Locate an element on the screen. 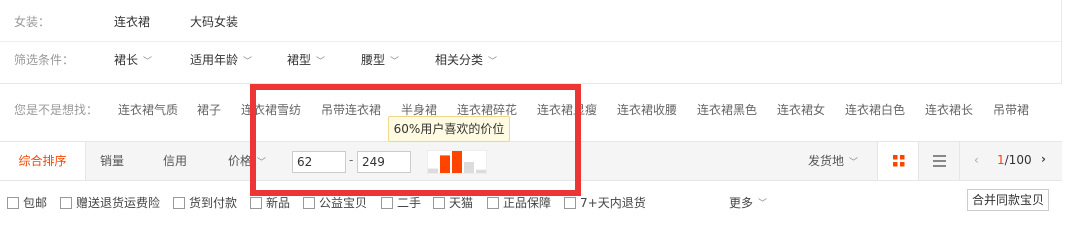  checkbox-charity: 公益宝贝 is located at coordinates (335, 202).